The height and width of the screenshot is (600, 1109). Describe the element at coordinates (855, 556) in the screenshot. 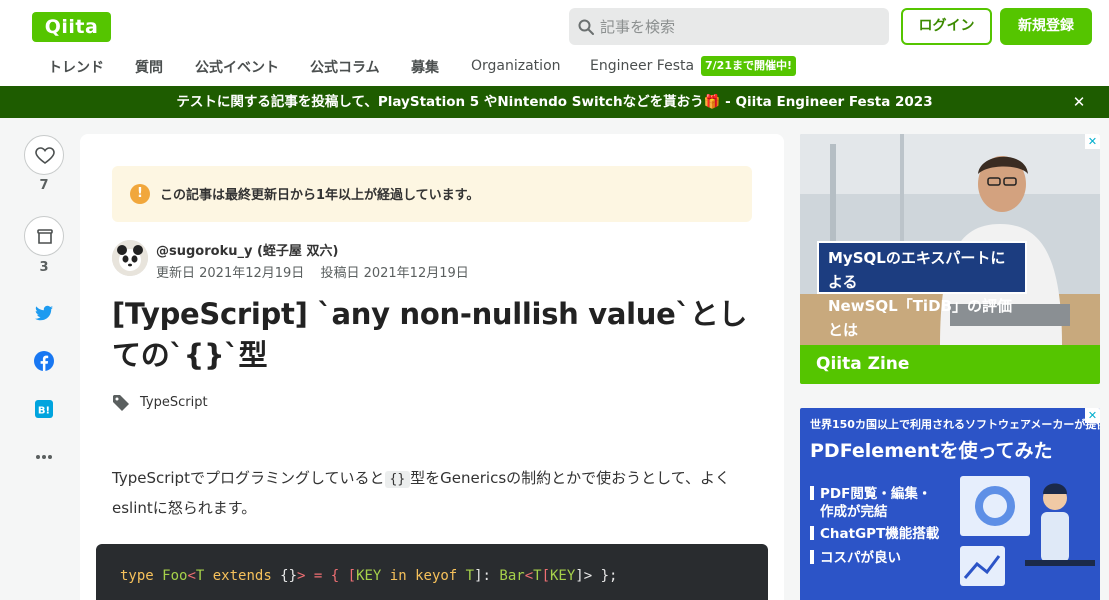

I see `ad-feature: コスパが良い` at that location.